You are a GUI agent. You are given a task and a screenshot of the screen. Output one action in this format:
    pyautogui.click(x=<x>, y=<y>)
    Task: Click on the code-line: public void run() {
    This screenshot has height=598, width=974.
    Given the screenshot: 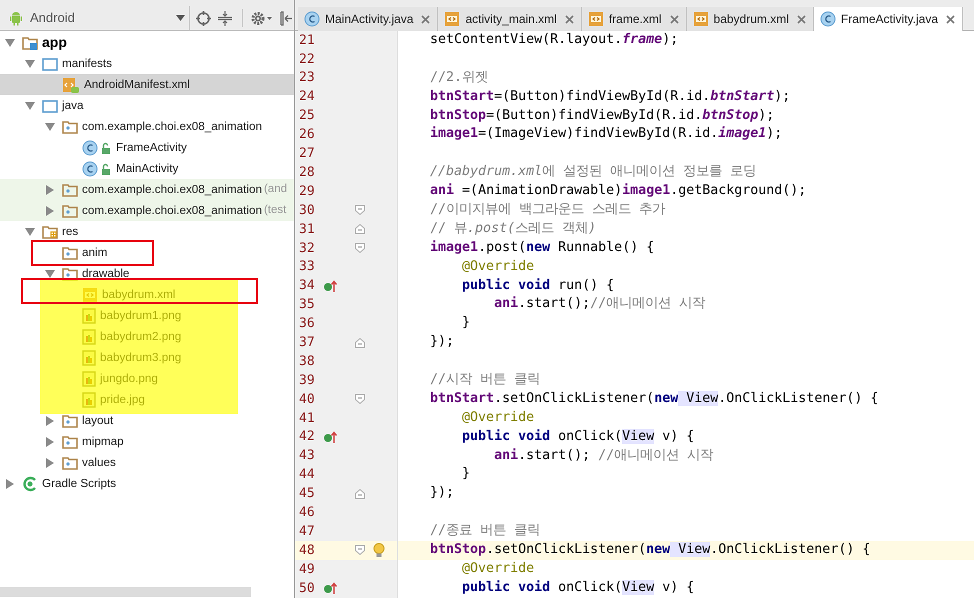 What is the action you would take?
    pyautogui.click(x=538, y=285)
    